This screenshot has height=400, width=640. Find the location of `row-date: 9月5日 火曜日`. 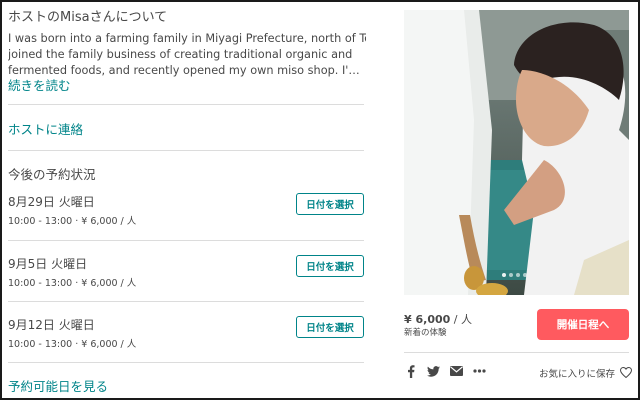

row-date: 9月5日 火曜日 is located at coordinates (48, 264).